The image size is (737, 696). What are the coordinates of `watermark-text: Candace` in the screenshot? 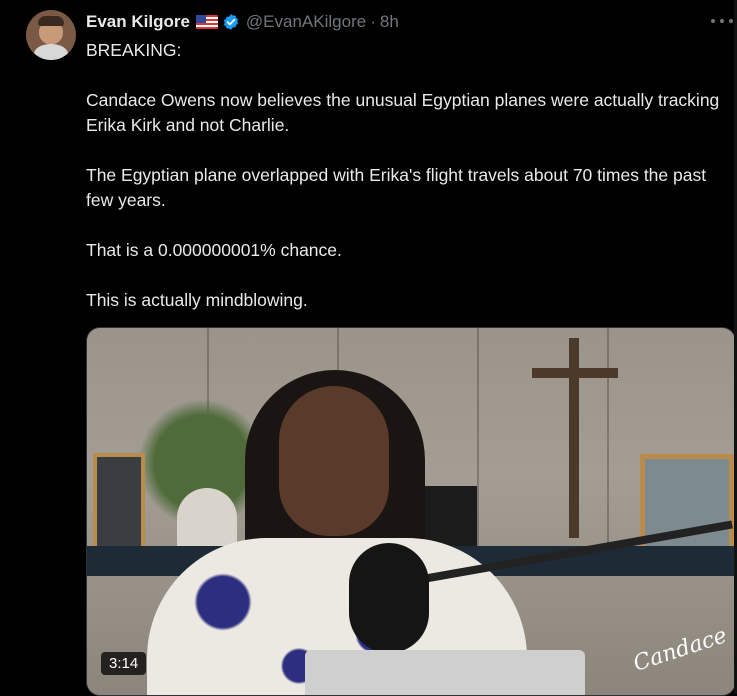 It's located at (677, 650).